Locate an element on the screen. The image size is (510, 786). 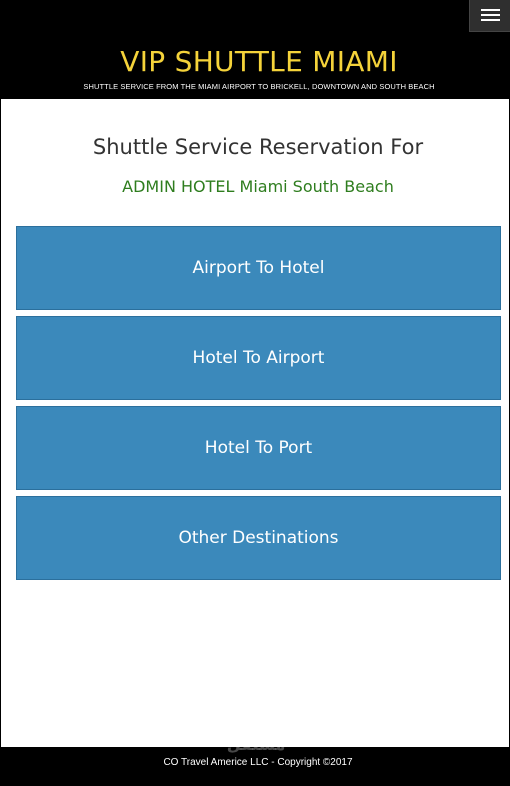
button-label: Airport To Hotel is located at coordinates (258, 268).